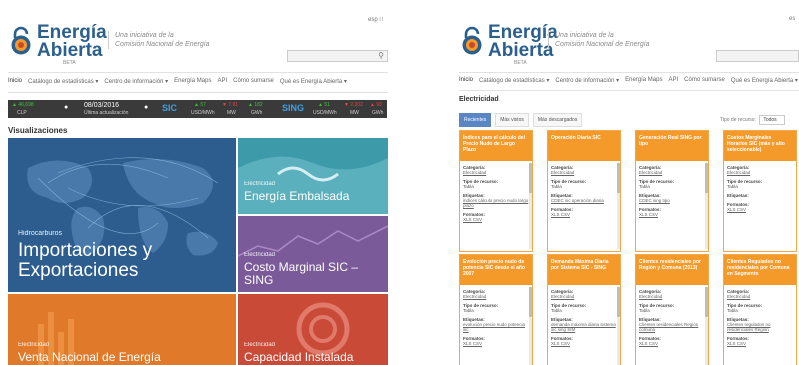 Image resolution: width=799 pixels, height=365 pixels. I want to click on search-icon: ⚲, so click(381, 55).